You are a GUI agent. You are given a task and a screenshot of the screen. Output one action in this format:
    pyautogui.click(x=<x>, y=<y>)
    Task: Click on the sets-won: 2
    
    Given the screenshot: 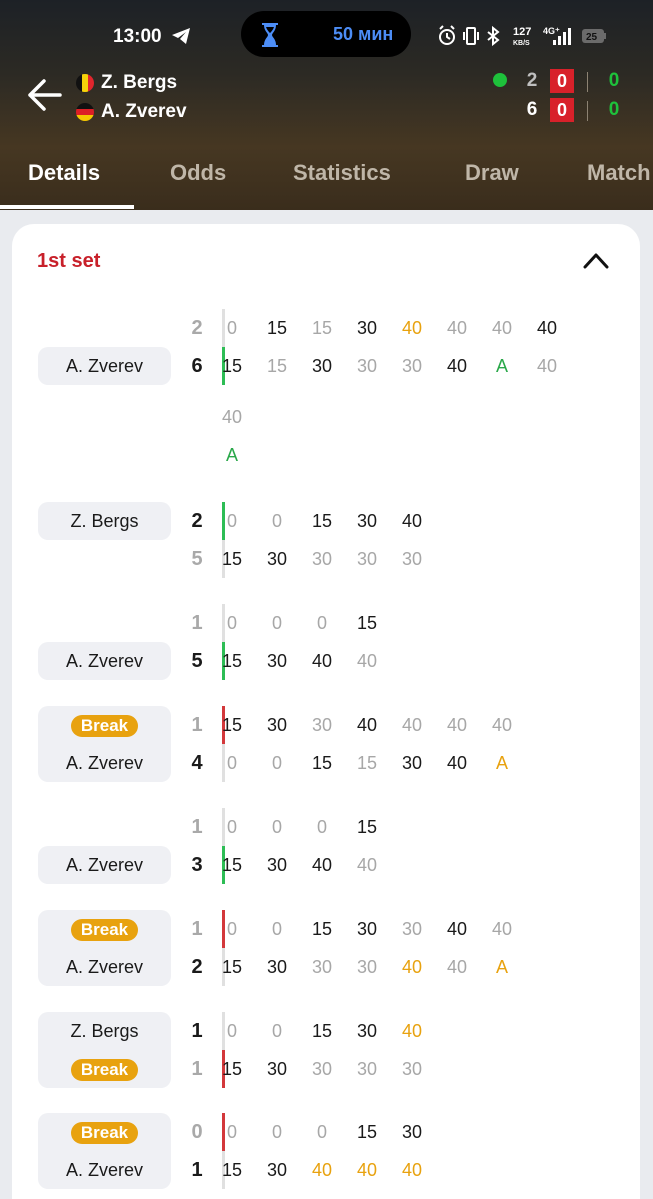 What is the action you would take?
    pyautogui.click(x=532, y=80)
    